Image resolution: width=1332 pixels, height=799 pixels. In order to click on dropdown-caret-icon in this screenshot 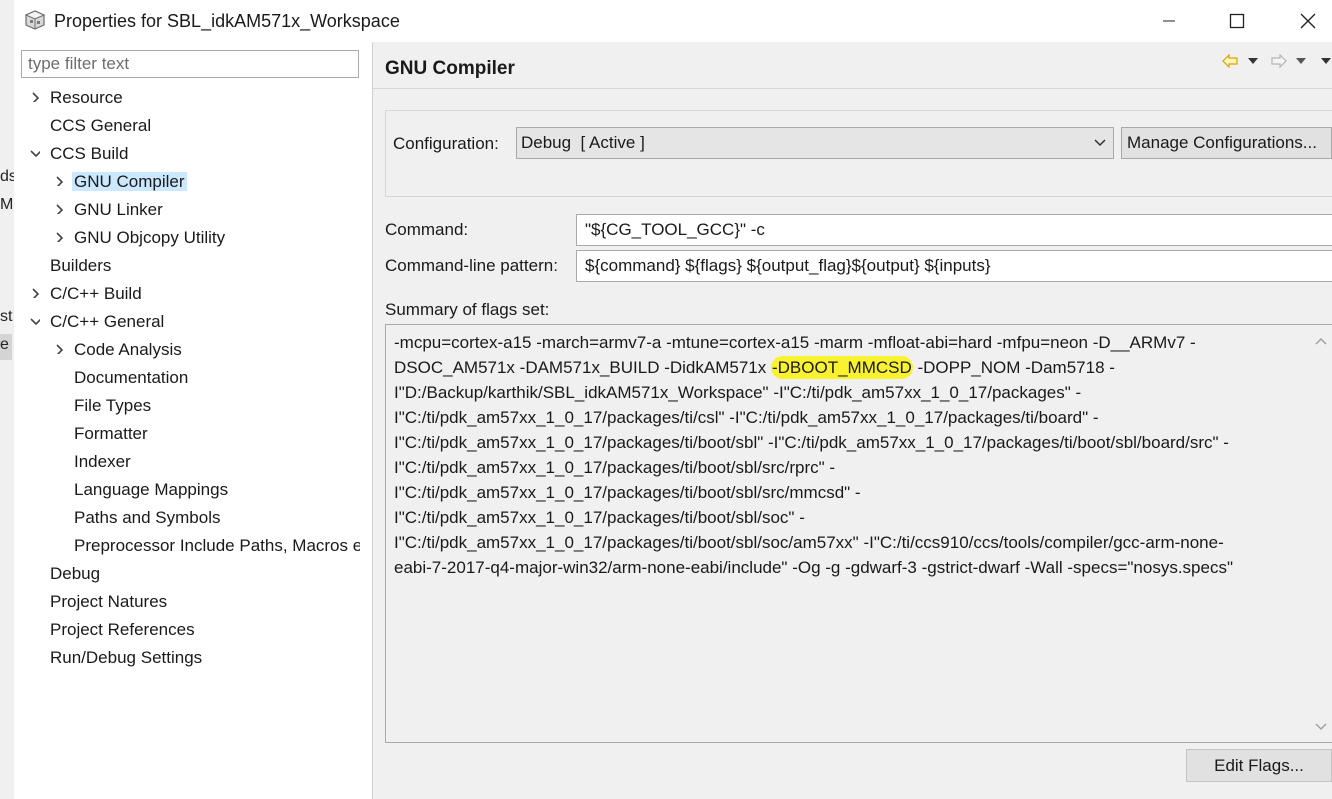, I will do `click(1253, 61)`.